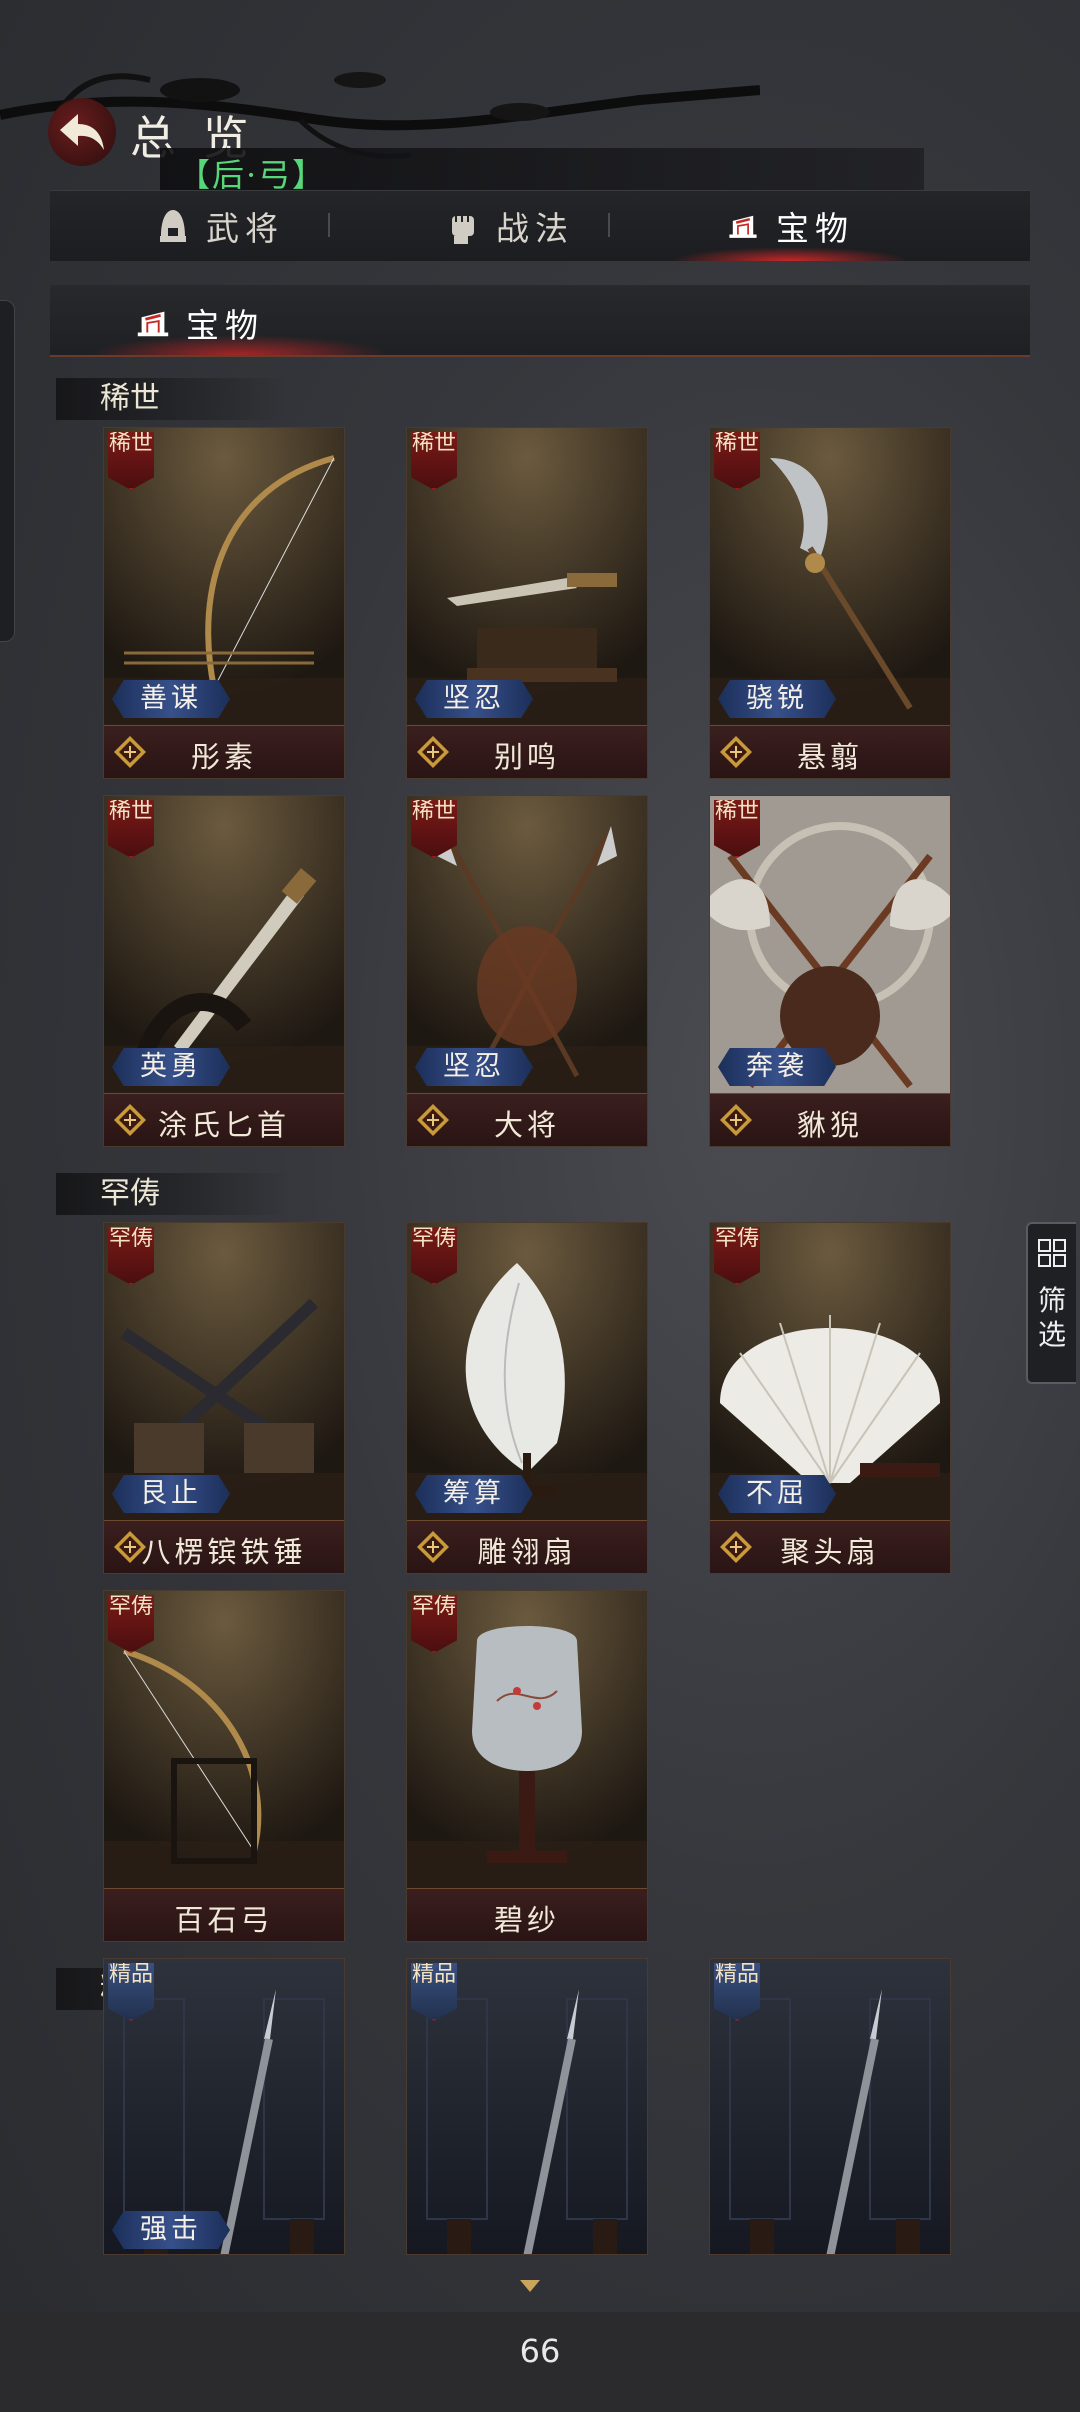 The width and height of the screenshot is (1080, 2412). Describe the element at coordinates (527, 1552) in the screenshot. I see `treasure-name: 雕翎扇` at that location.